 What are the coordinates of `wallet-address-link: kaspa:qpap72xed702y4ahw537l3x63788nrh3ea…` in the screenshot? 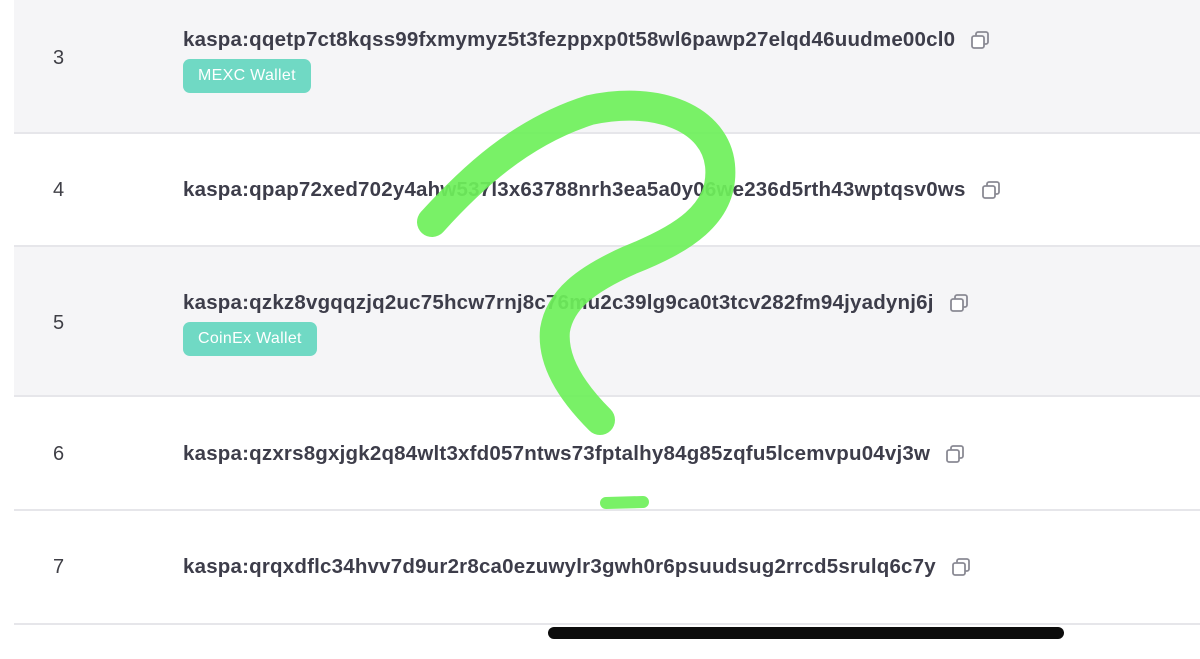 It's located at (574, 190).